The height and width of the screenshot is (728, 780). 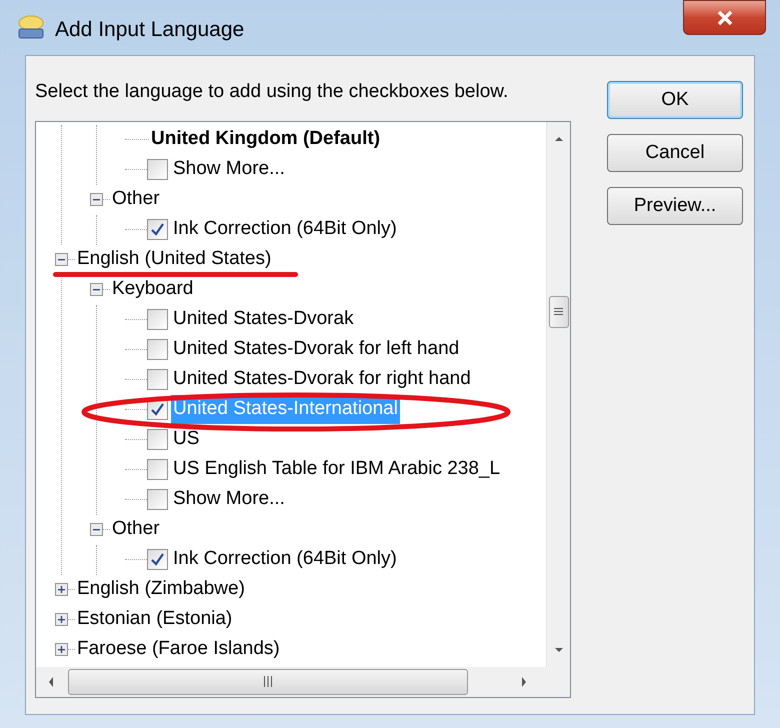 I want to click on close-button, so click(x=724, y=17).